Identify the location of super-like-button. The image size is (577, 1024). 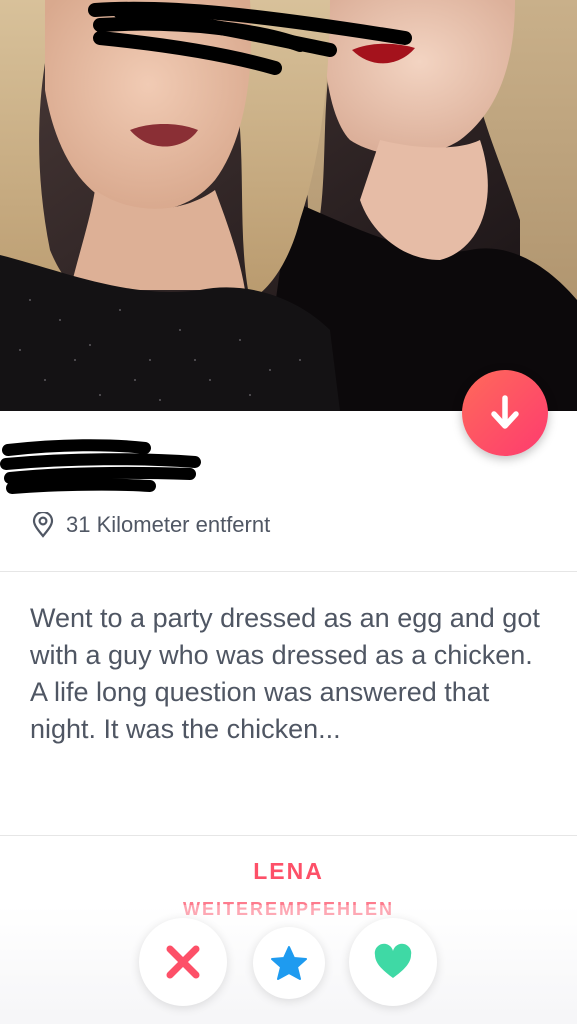
(289, 963).